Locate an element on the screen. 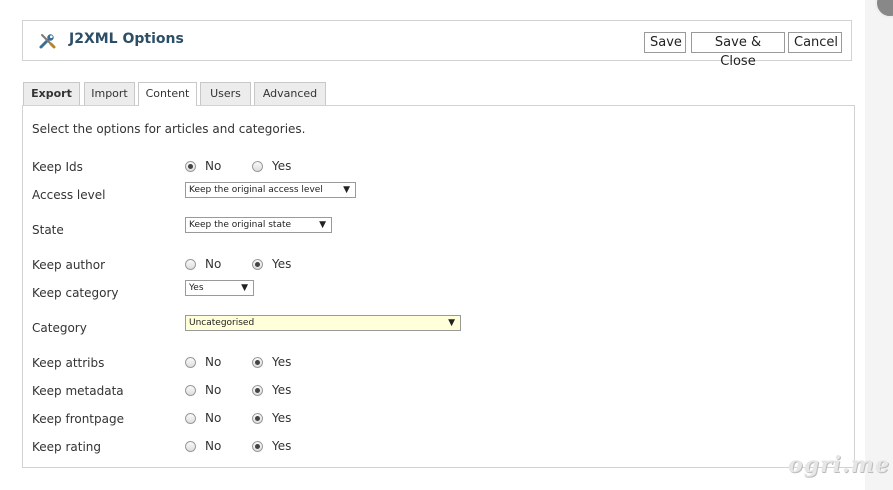 This screenshot has width=893, height=490. keep-ids-yes-option: Yes is located at coordinates (271, 166).